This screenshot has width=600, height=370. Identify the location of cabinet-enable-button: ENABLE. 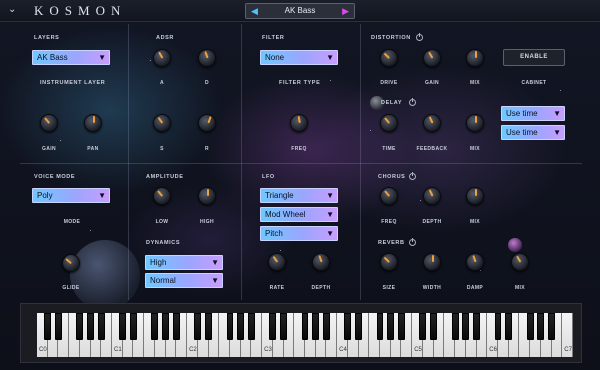
(534, 57).